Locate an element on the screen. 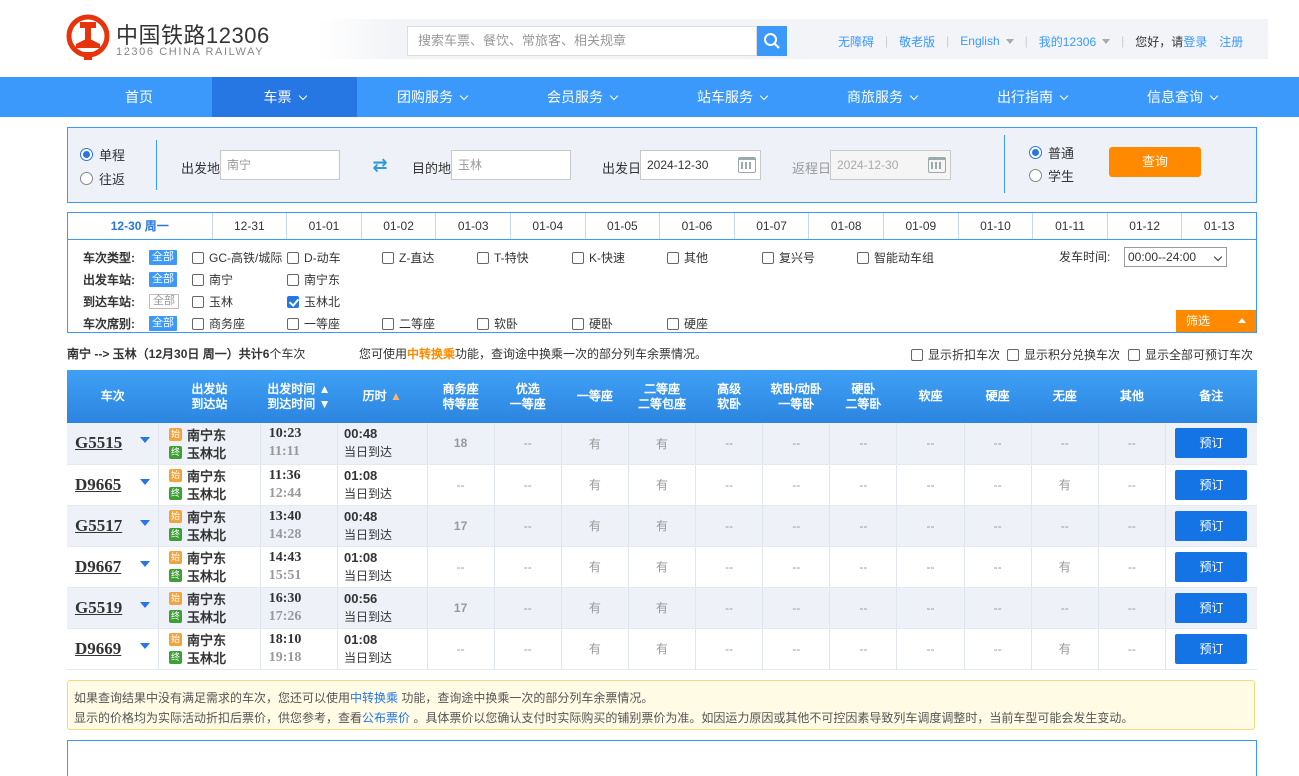 This screenshot has height=776, width=1299. date-tab: 01-08 is located at coordinates (845, 226).